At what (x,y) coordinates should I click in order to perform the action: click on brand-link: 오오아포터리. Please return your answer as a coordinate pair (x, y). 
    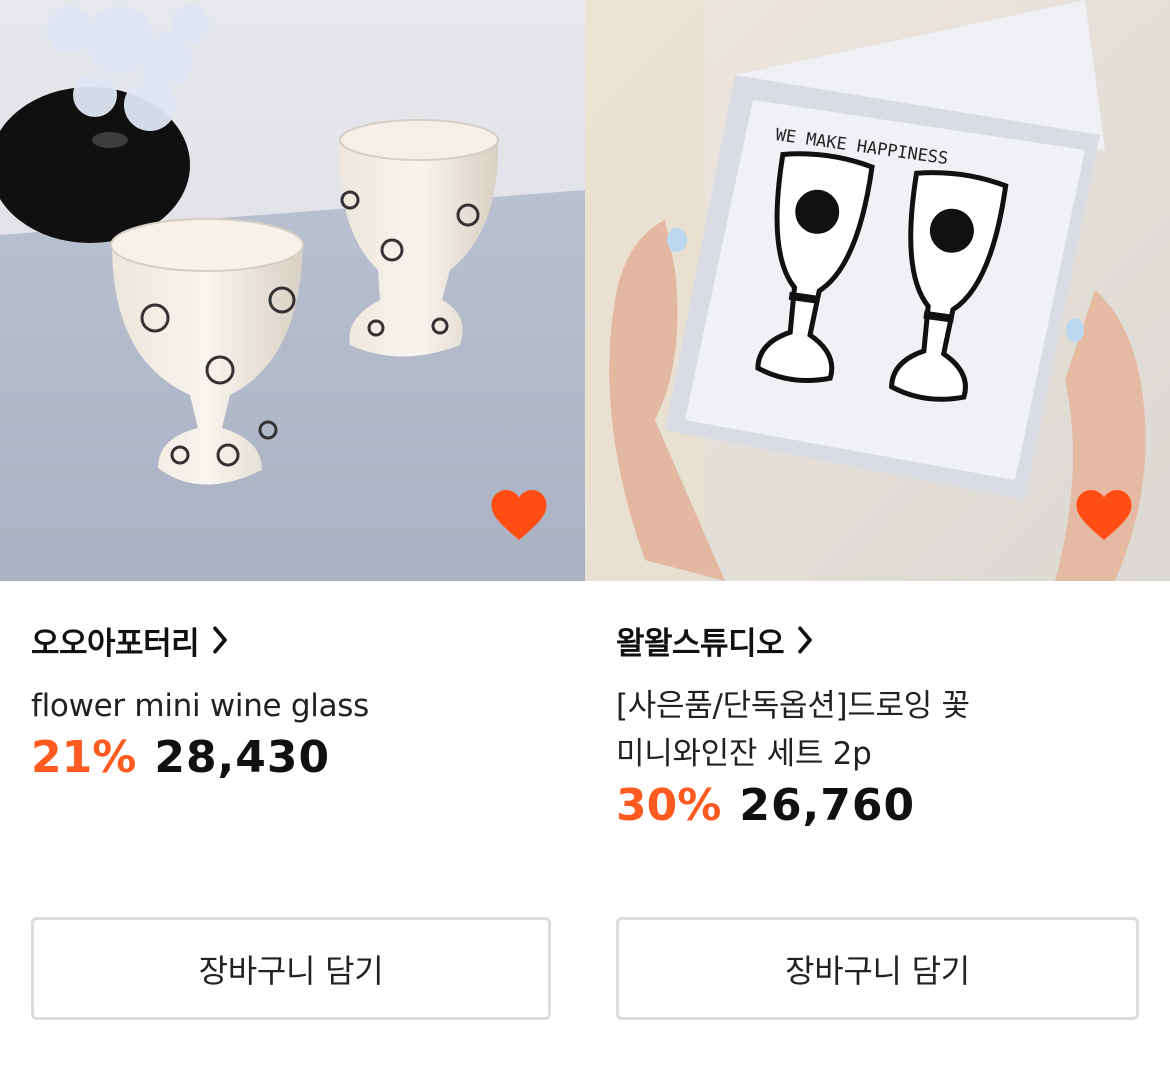
    Looking at the image, I should click on (296, 640).